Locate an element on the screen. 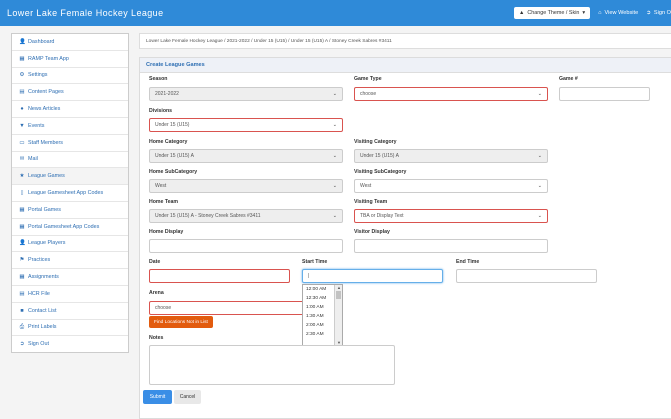 This screenshot has width=671, height=419. sidebar-item-league-players: 👤 League Players is located at coordinates (70, 244).